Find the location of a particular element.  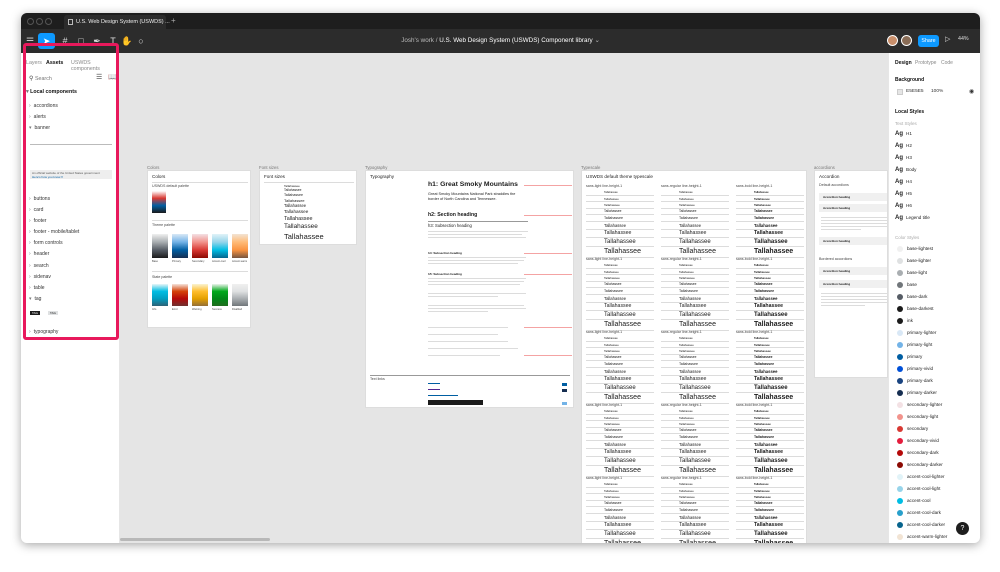

color-style-item: ink is located at coordinates (905, 321).